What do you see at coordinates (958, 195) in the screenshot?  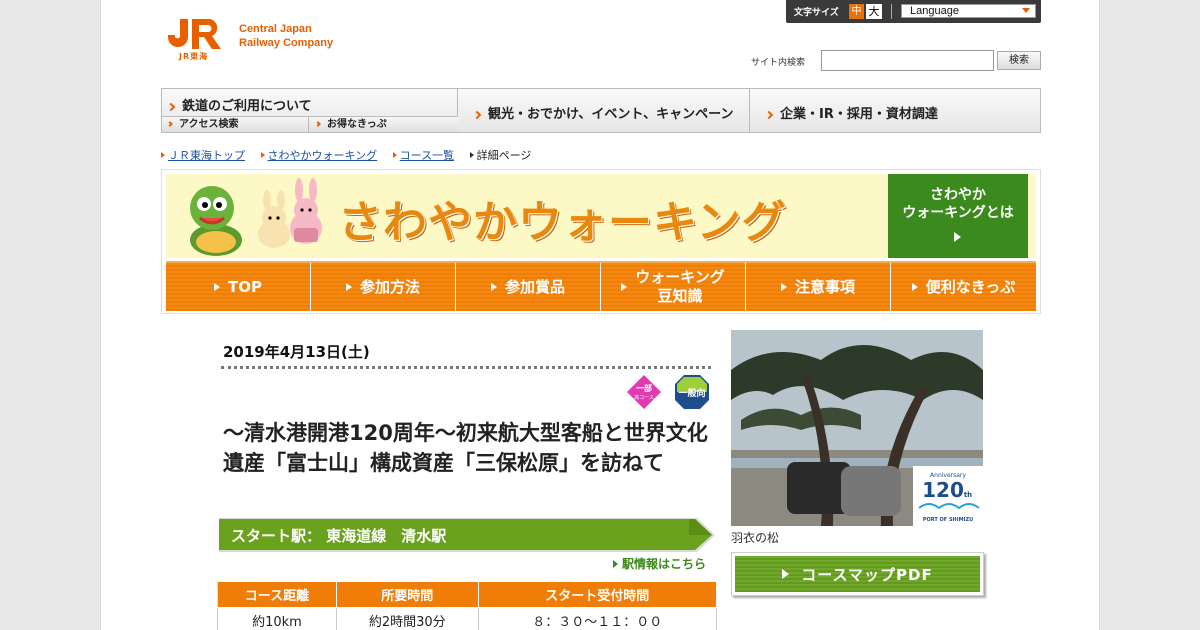 I see `about-line1: さわやか` at bounding box center [958, 195].